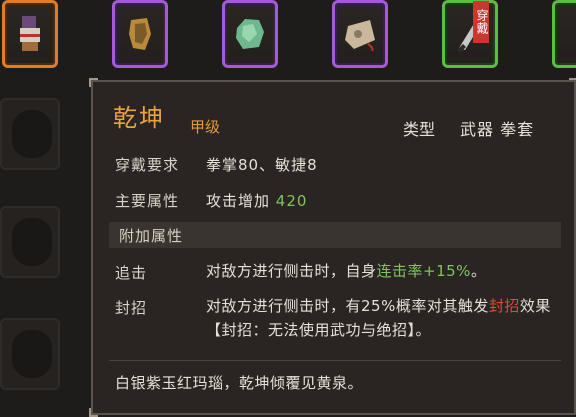 This screenshot has height=417, width=576. I want to click on tooltip-divider, so click(335, 360).